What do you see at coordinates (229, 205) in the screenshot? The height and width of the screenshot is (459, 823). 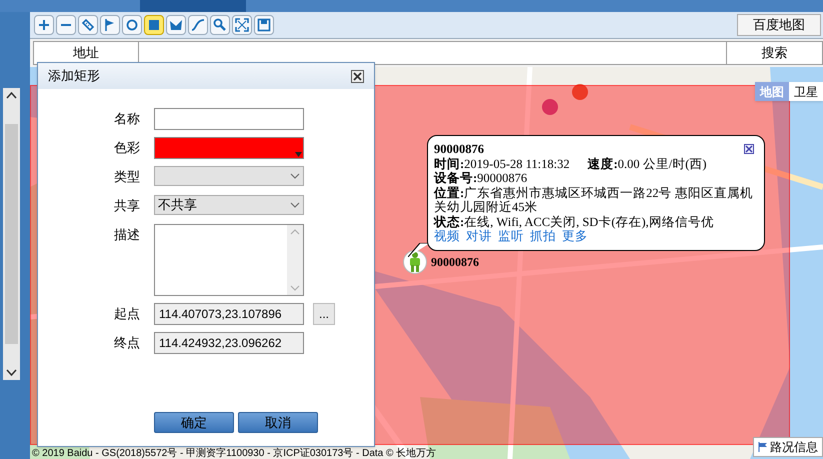 I see `select-field: 不共享` at bounding box center [229, 205].